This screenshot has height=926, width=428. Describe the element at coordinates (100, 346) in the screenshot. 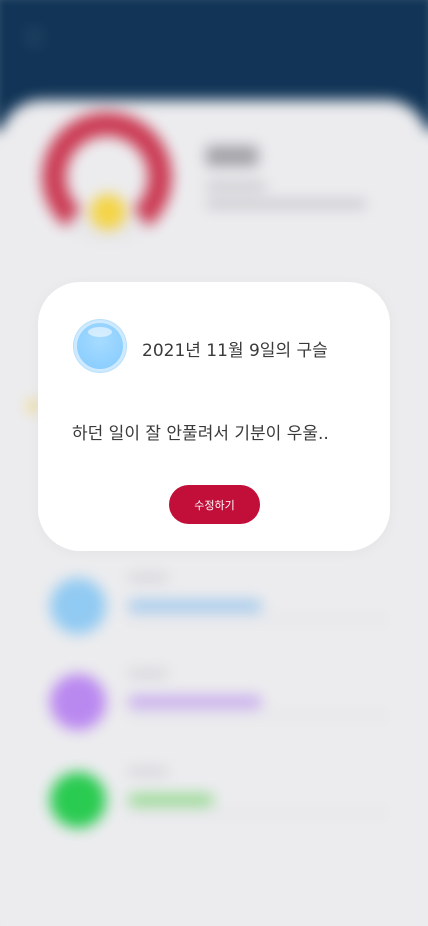

I see `blue-marble-icon` at that location.